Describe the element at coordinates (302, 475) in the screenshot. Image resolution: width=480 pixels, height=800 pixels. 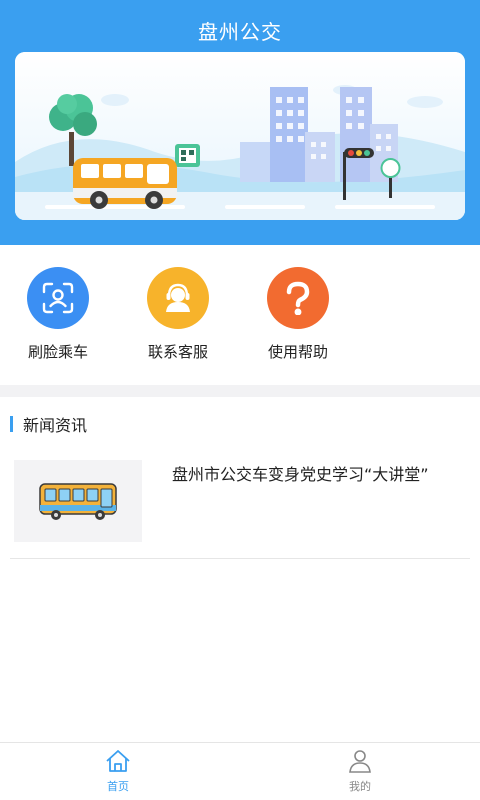
I see `news-title: 盘州市公交车变身党史学习“大讲堂”` at that location.